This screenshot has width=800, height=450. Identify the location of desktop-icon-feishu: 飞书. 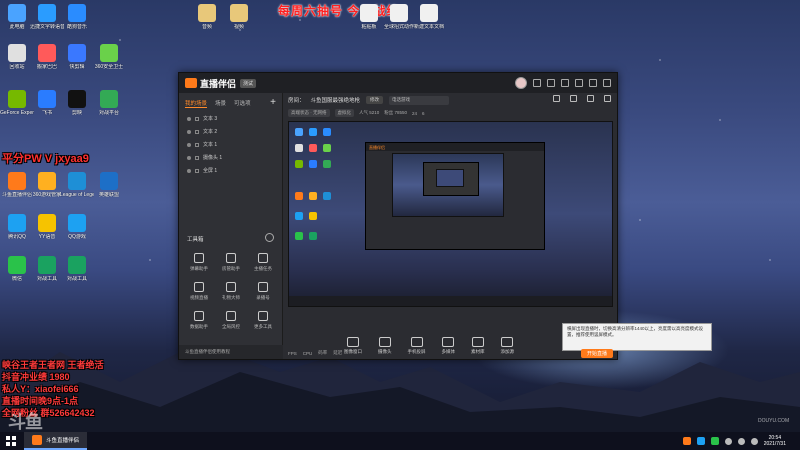
(47, 103).